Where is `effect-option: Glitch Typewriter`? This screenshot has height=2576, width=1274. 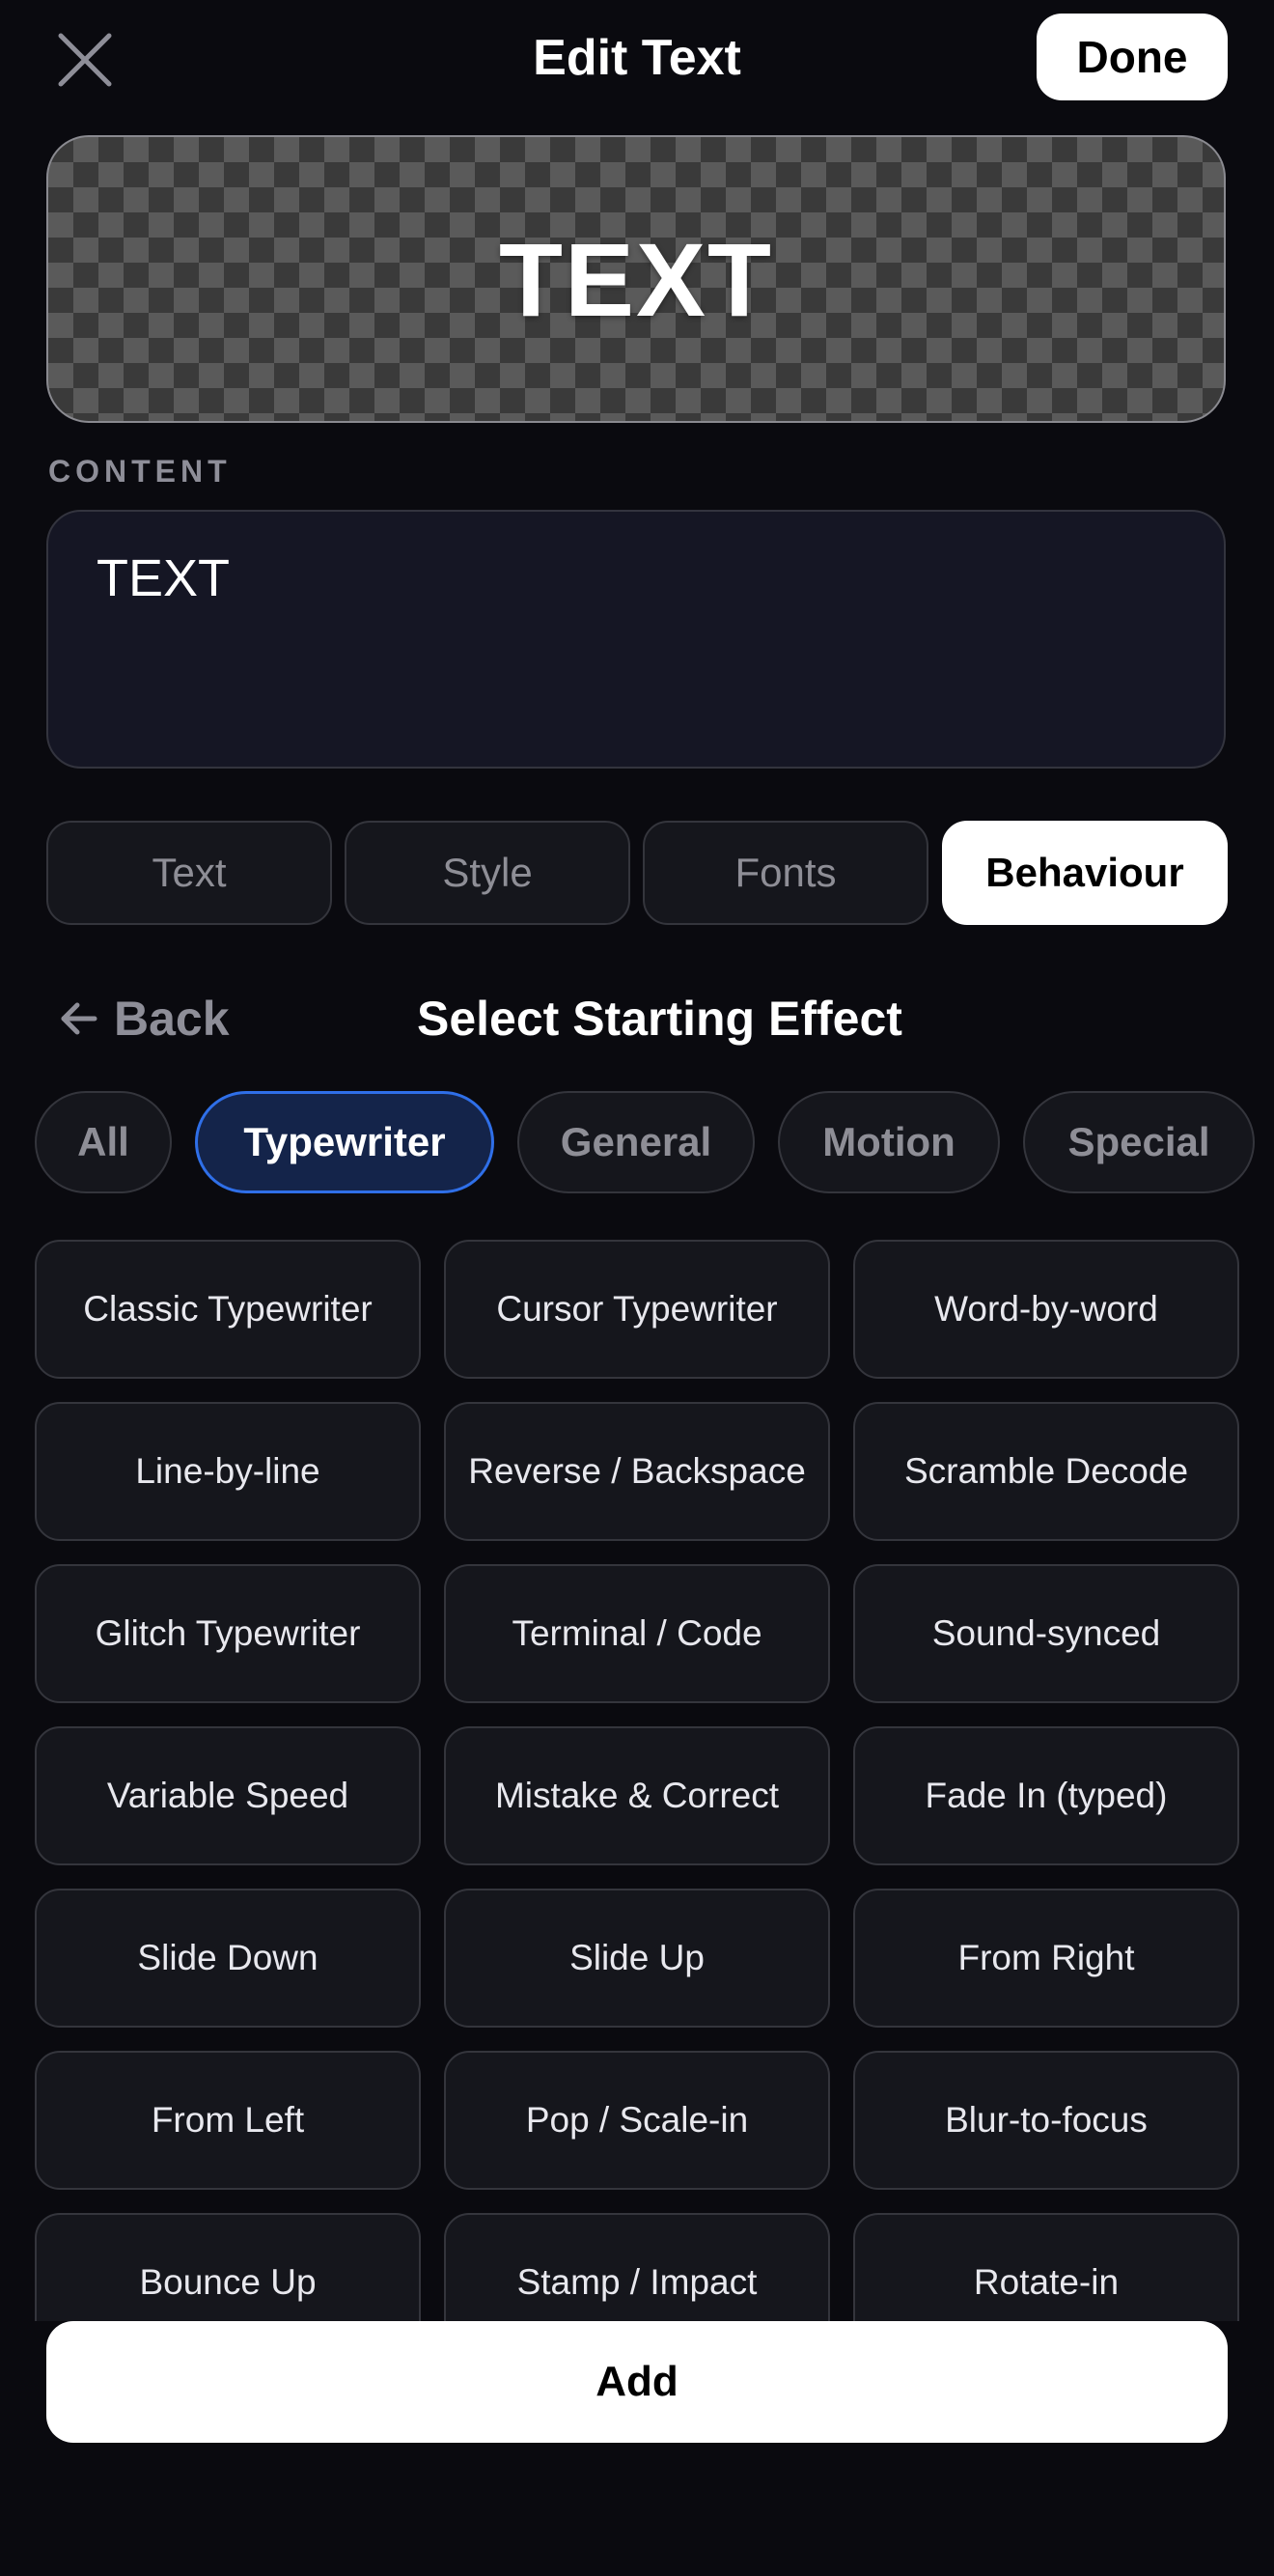
effect-option: Glitch Typewriter is located at coordinates (228, 1634).